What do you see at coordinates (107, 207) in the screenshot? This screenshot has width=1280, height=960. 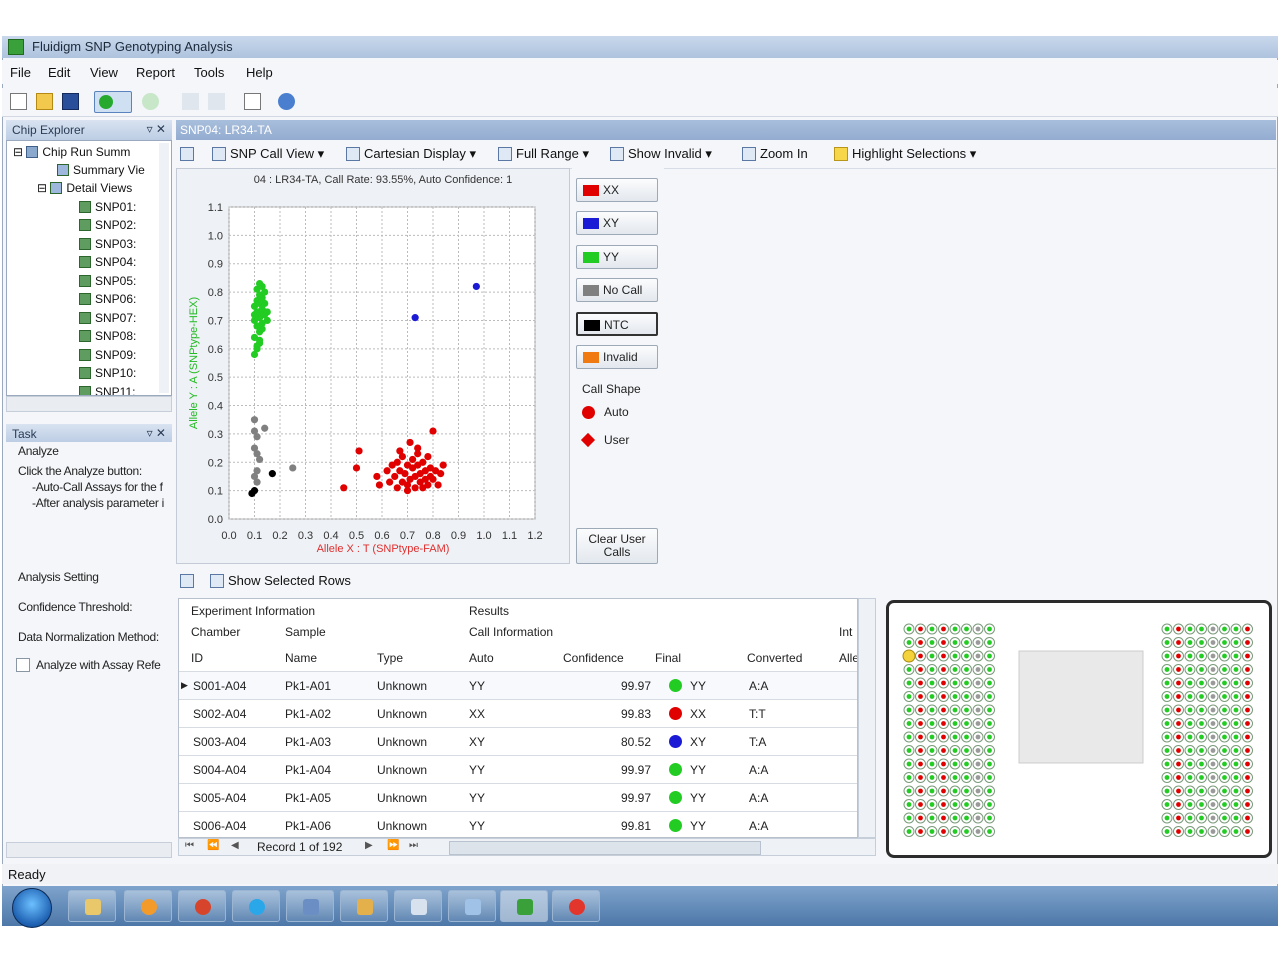 I see `tree-item-snp01: SNP01:` at bounding box center [107, 207].